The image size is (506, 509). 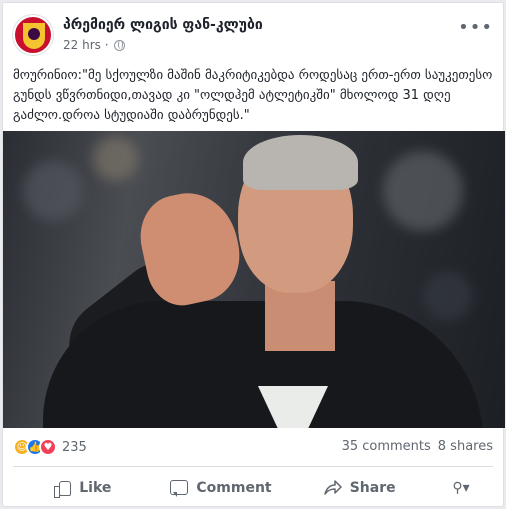 I want to click on share-label: Share, so click(x=372, y=488).